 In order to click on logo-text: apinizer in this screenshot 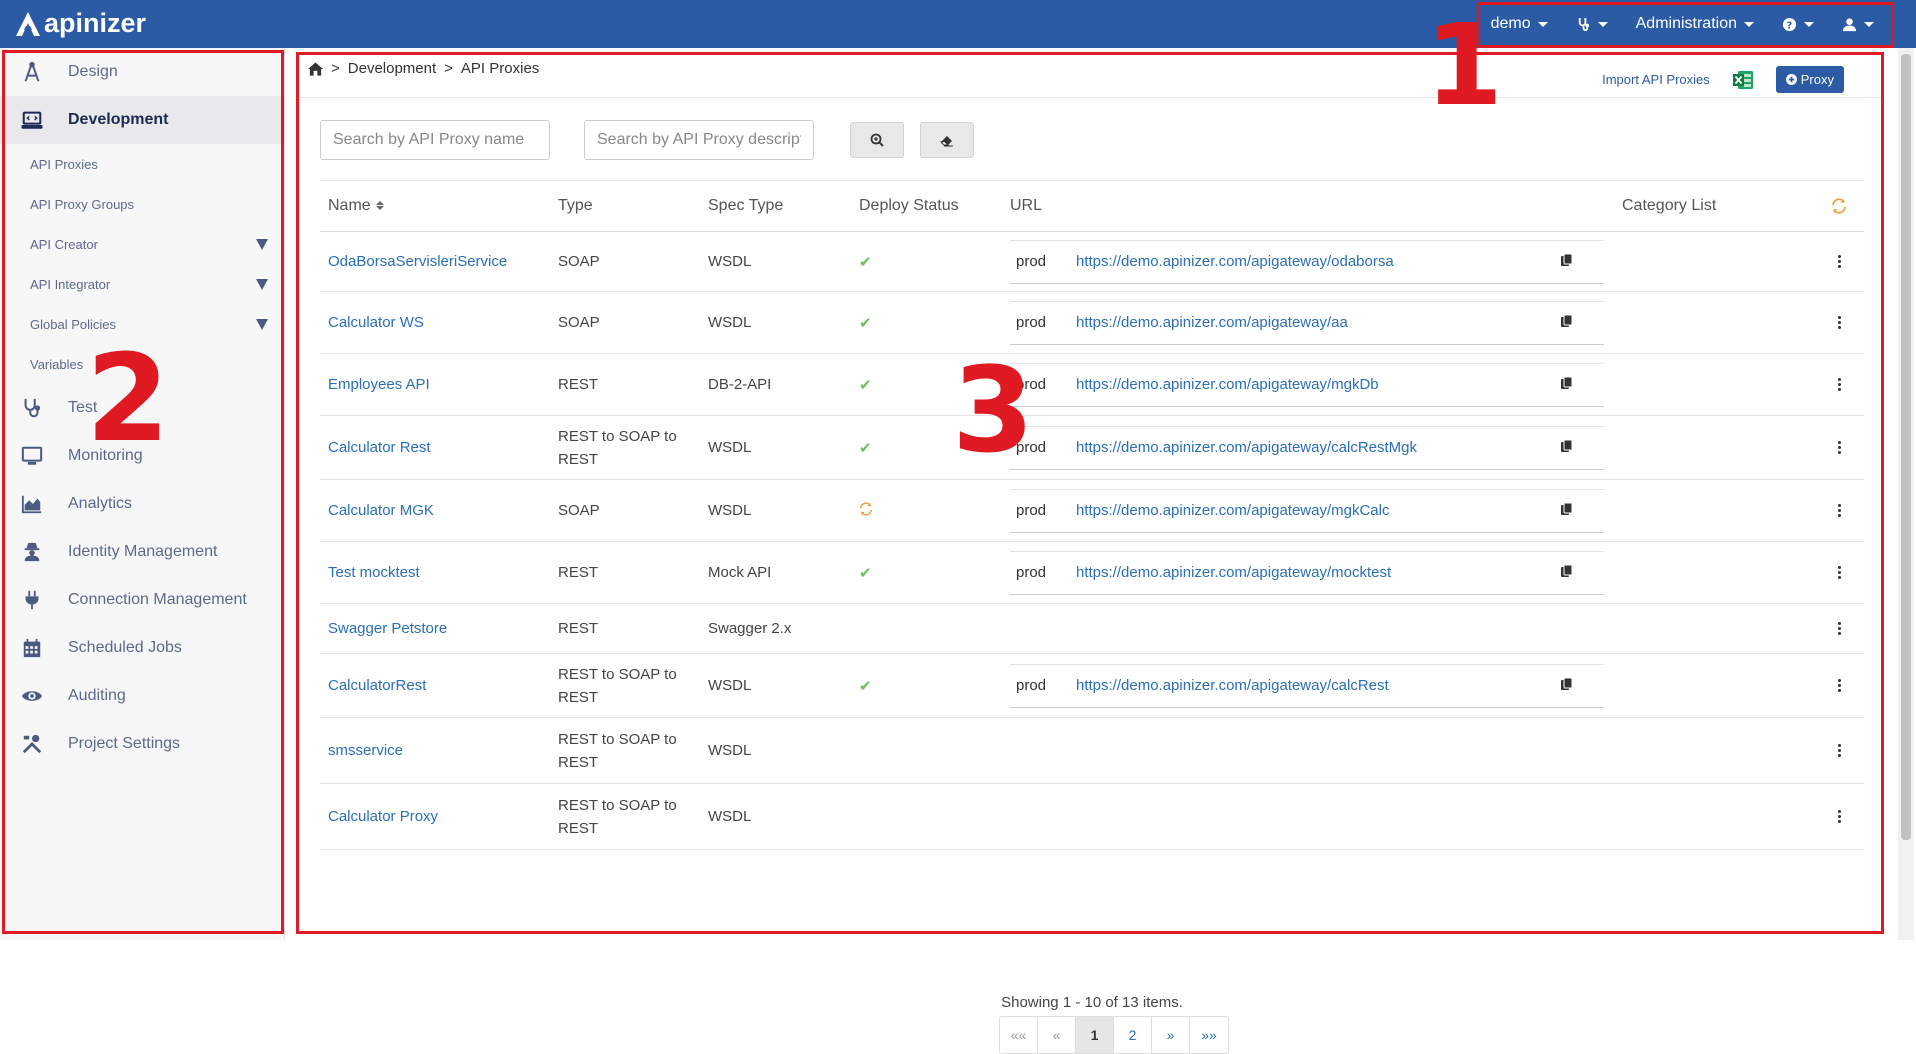, I will do `click(95, 23)`.